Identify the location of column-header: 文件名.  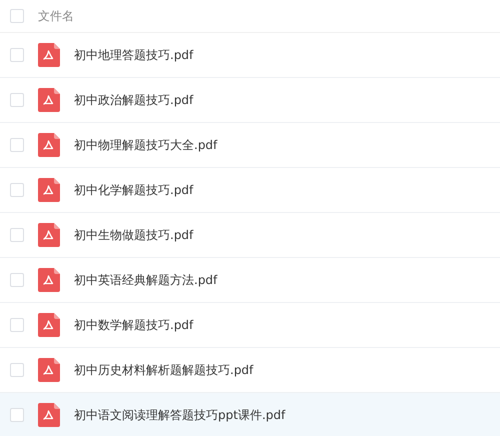
(56, 16).